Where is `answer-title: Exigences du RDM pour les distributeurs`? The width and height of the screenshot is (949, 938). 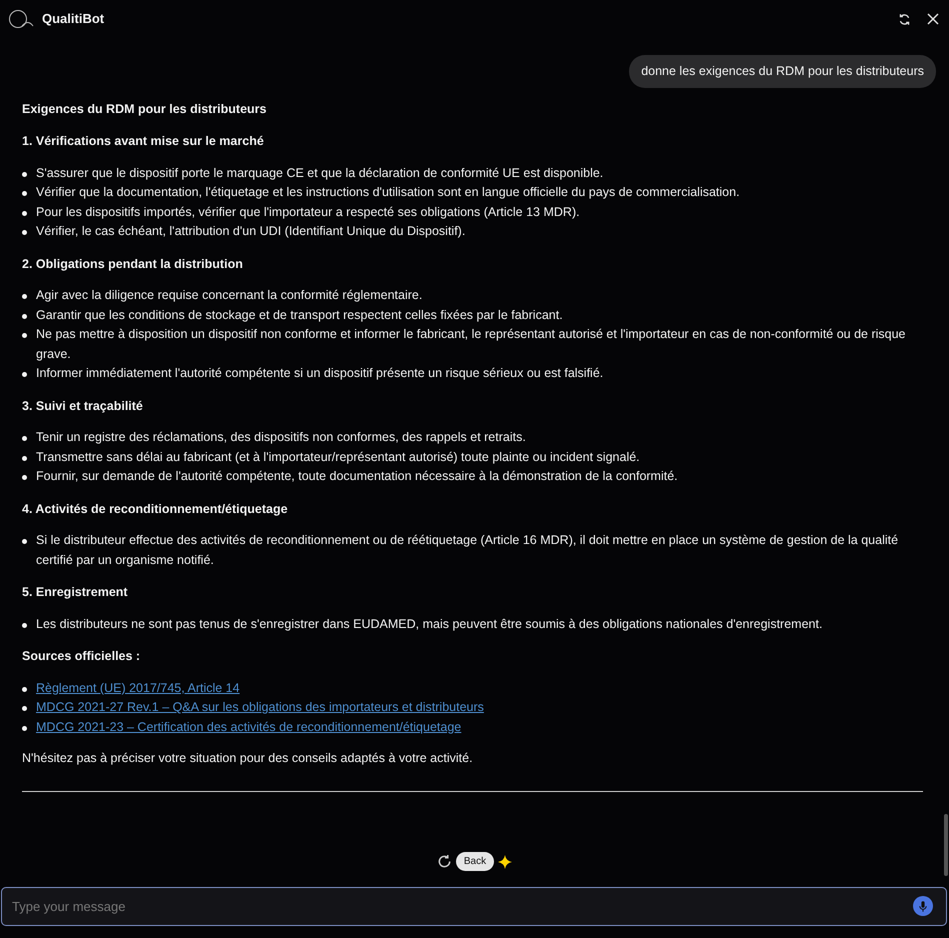 answer-title: Exigences du RDM pour les distributeurs is located at coordinates (145, 109).